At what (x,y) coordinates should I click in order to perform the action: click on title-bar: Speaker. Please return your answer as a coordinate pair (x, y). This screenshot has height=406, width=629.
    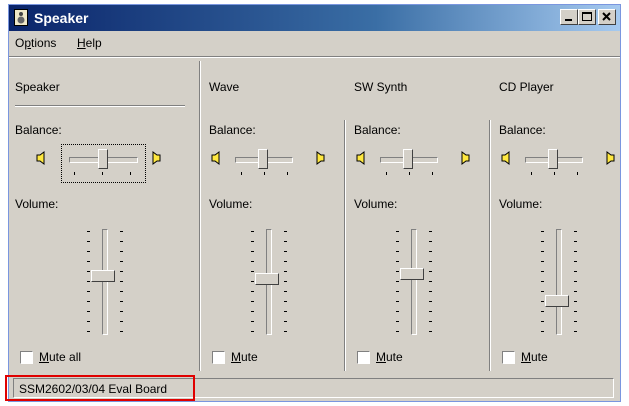
    Looking at the image, I should click on (314, 18).